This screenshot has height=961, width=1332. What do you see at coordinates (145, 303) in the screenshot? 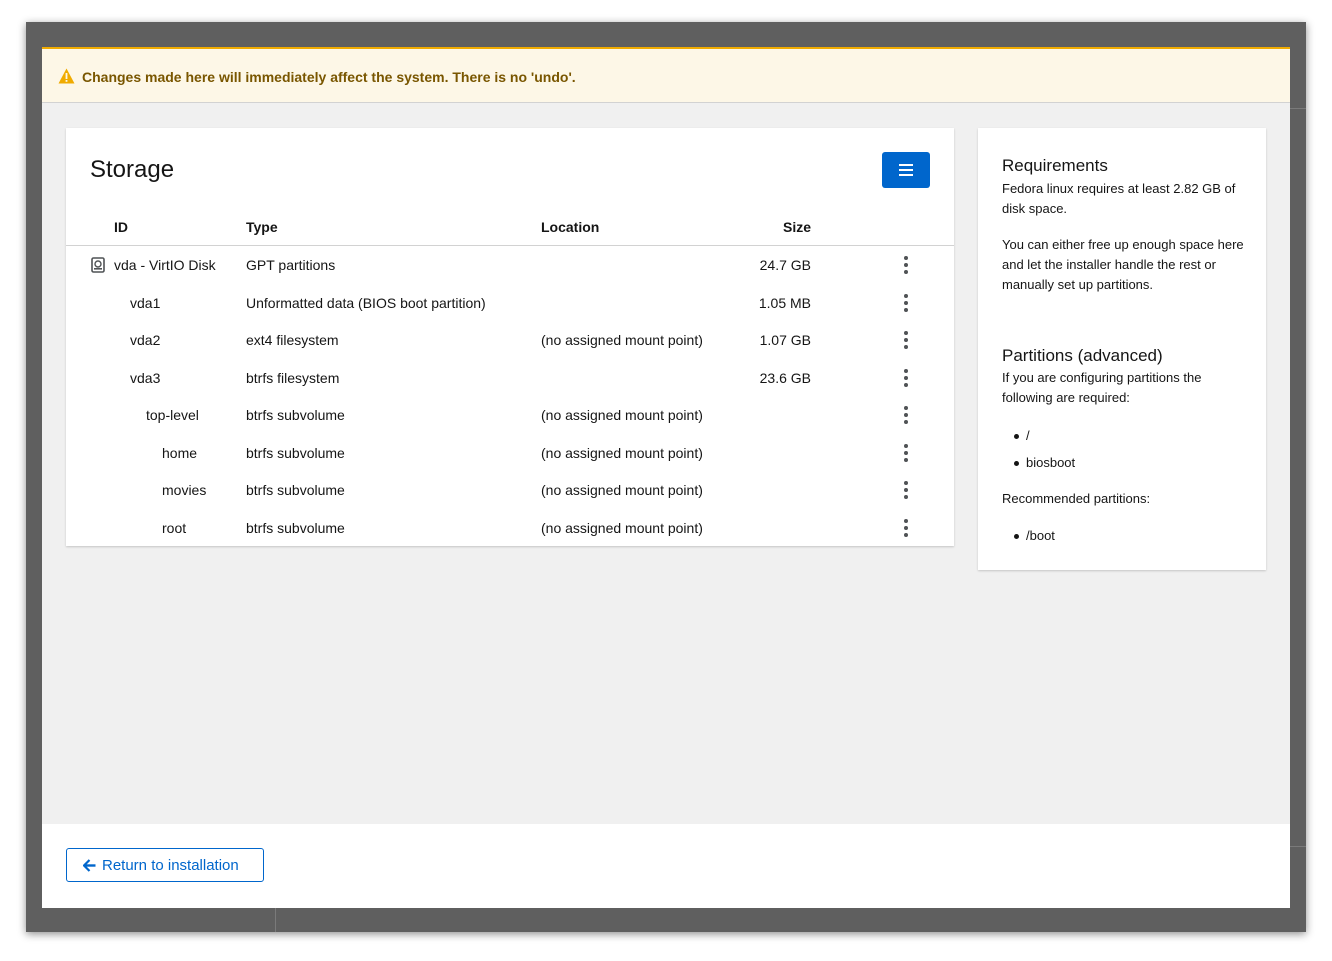
I see `cell-id: vda1` at bounding box center [145, 303].